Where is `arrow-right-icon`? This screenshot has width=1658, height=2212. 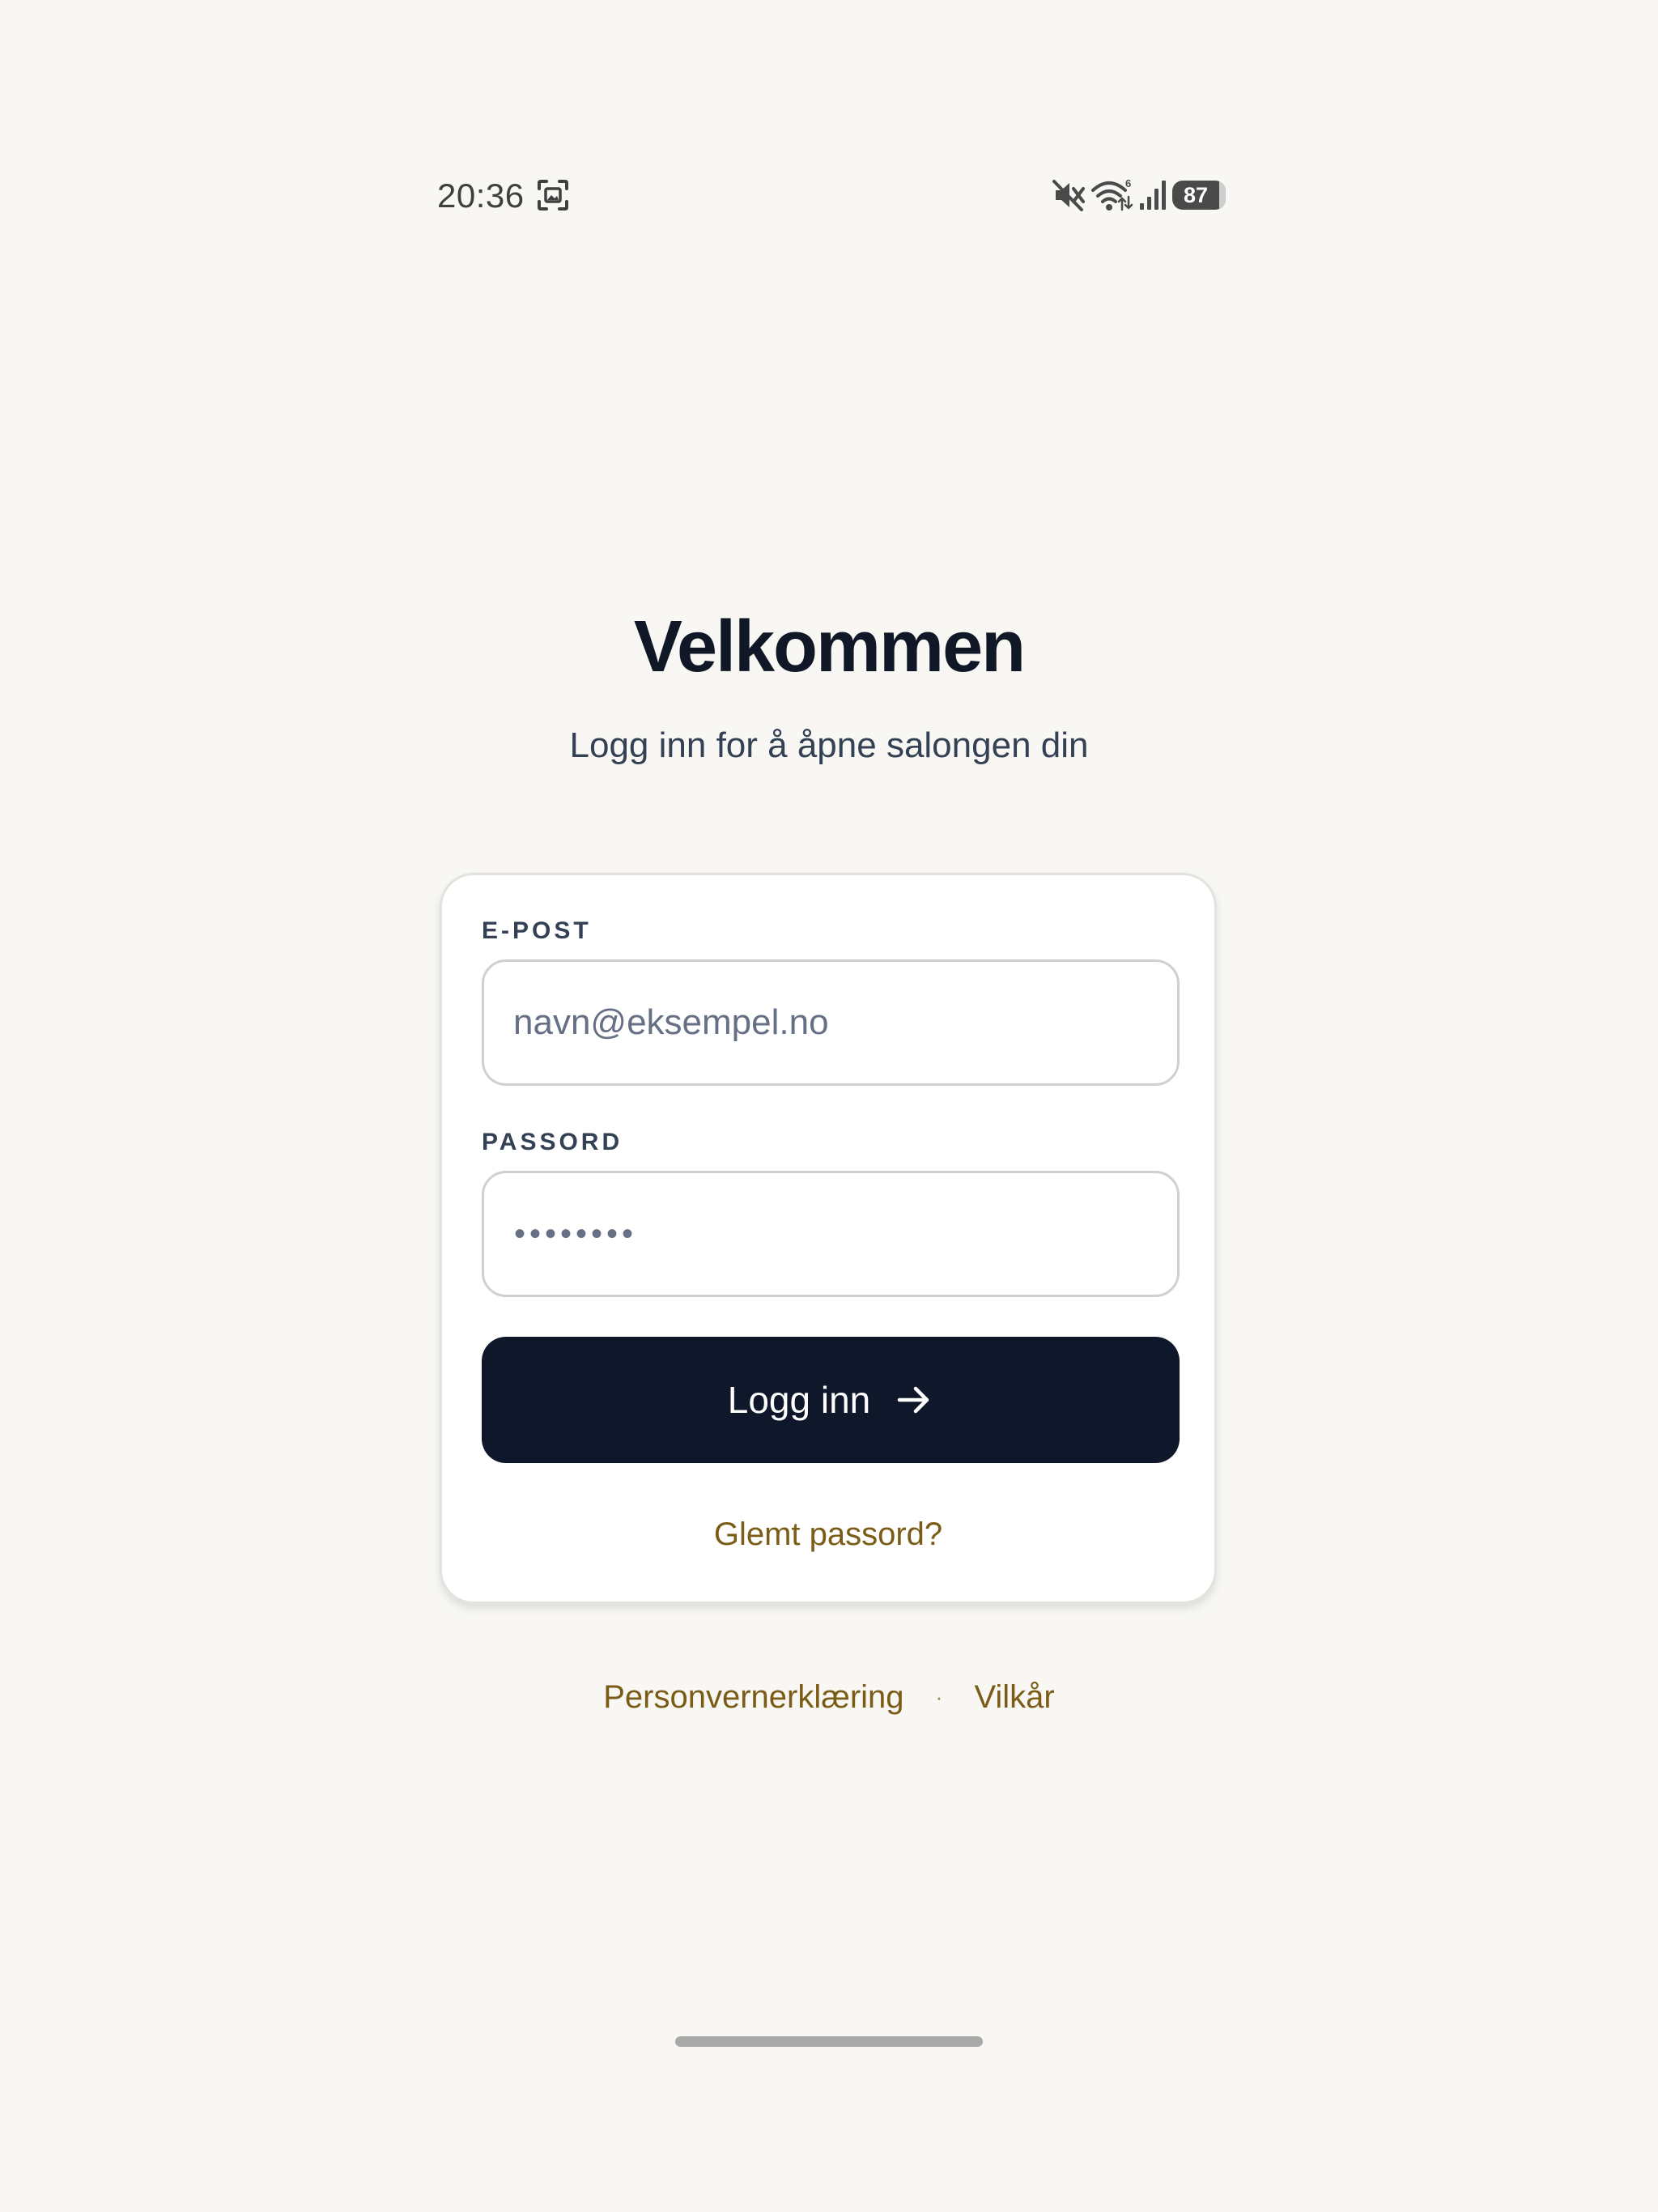
arrow-right-icon is located at coordinates (913, 1400).